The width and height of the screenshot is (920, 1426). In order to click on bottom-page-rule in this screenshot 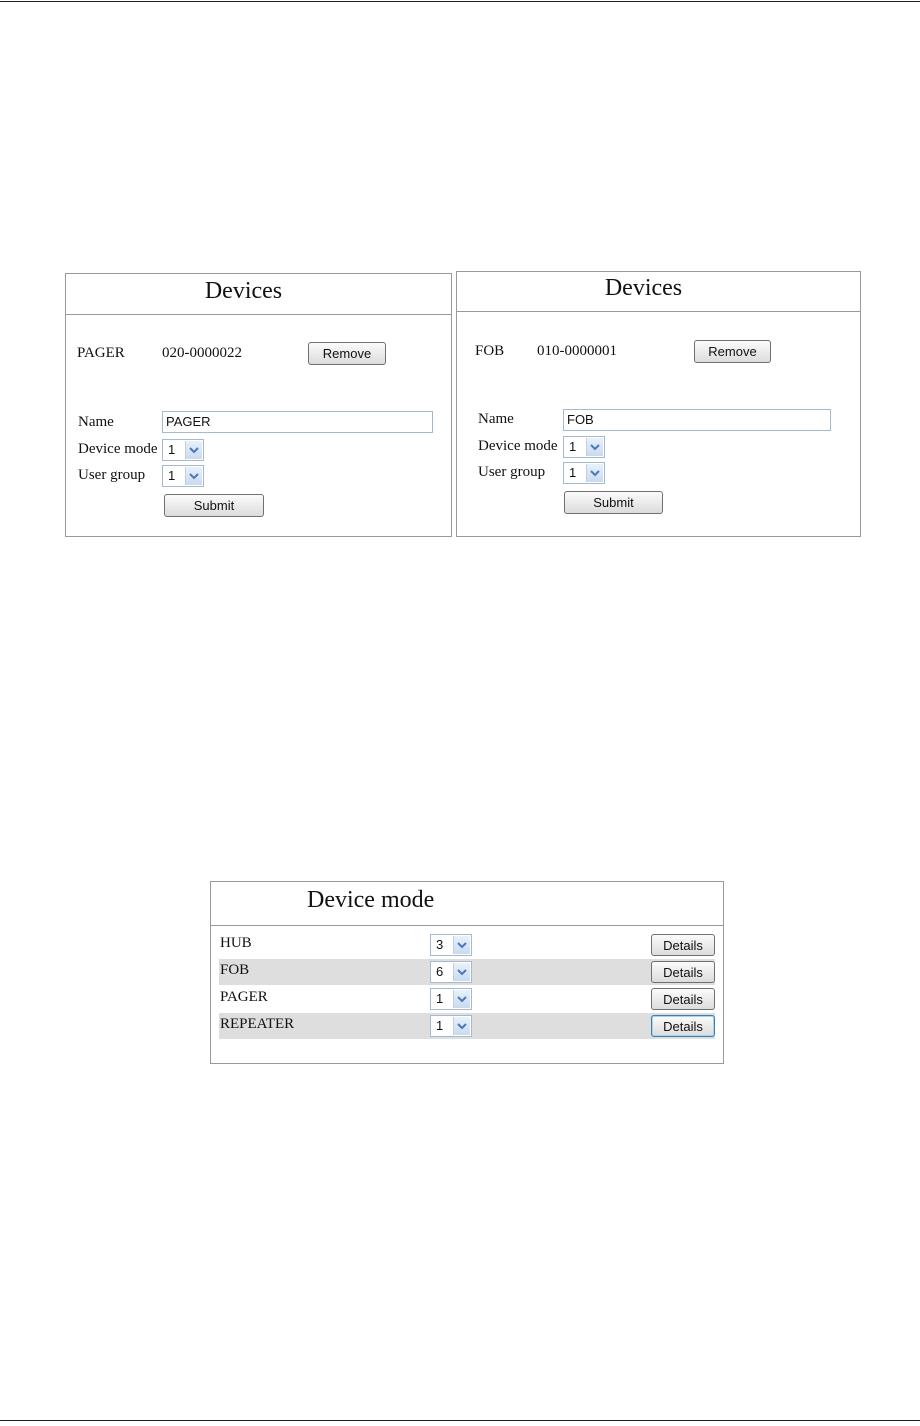, I will do `click(460, 1420)`.